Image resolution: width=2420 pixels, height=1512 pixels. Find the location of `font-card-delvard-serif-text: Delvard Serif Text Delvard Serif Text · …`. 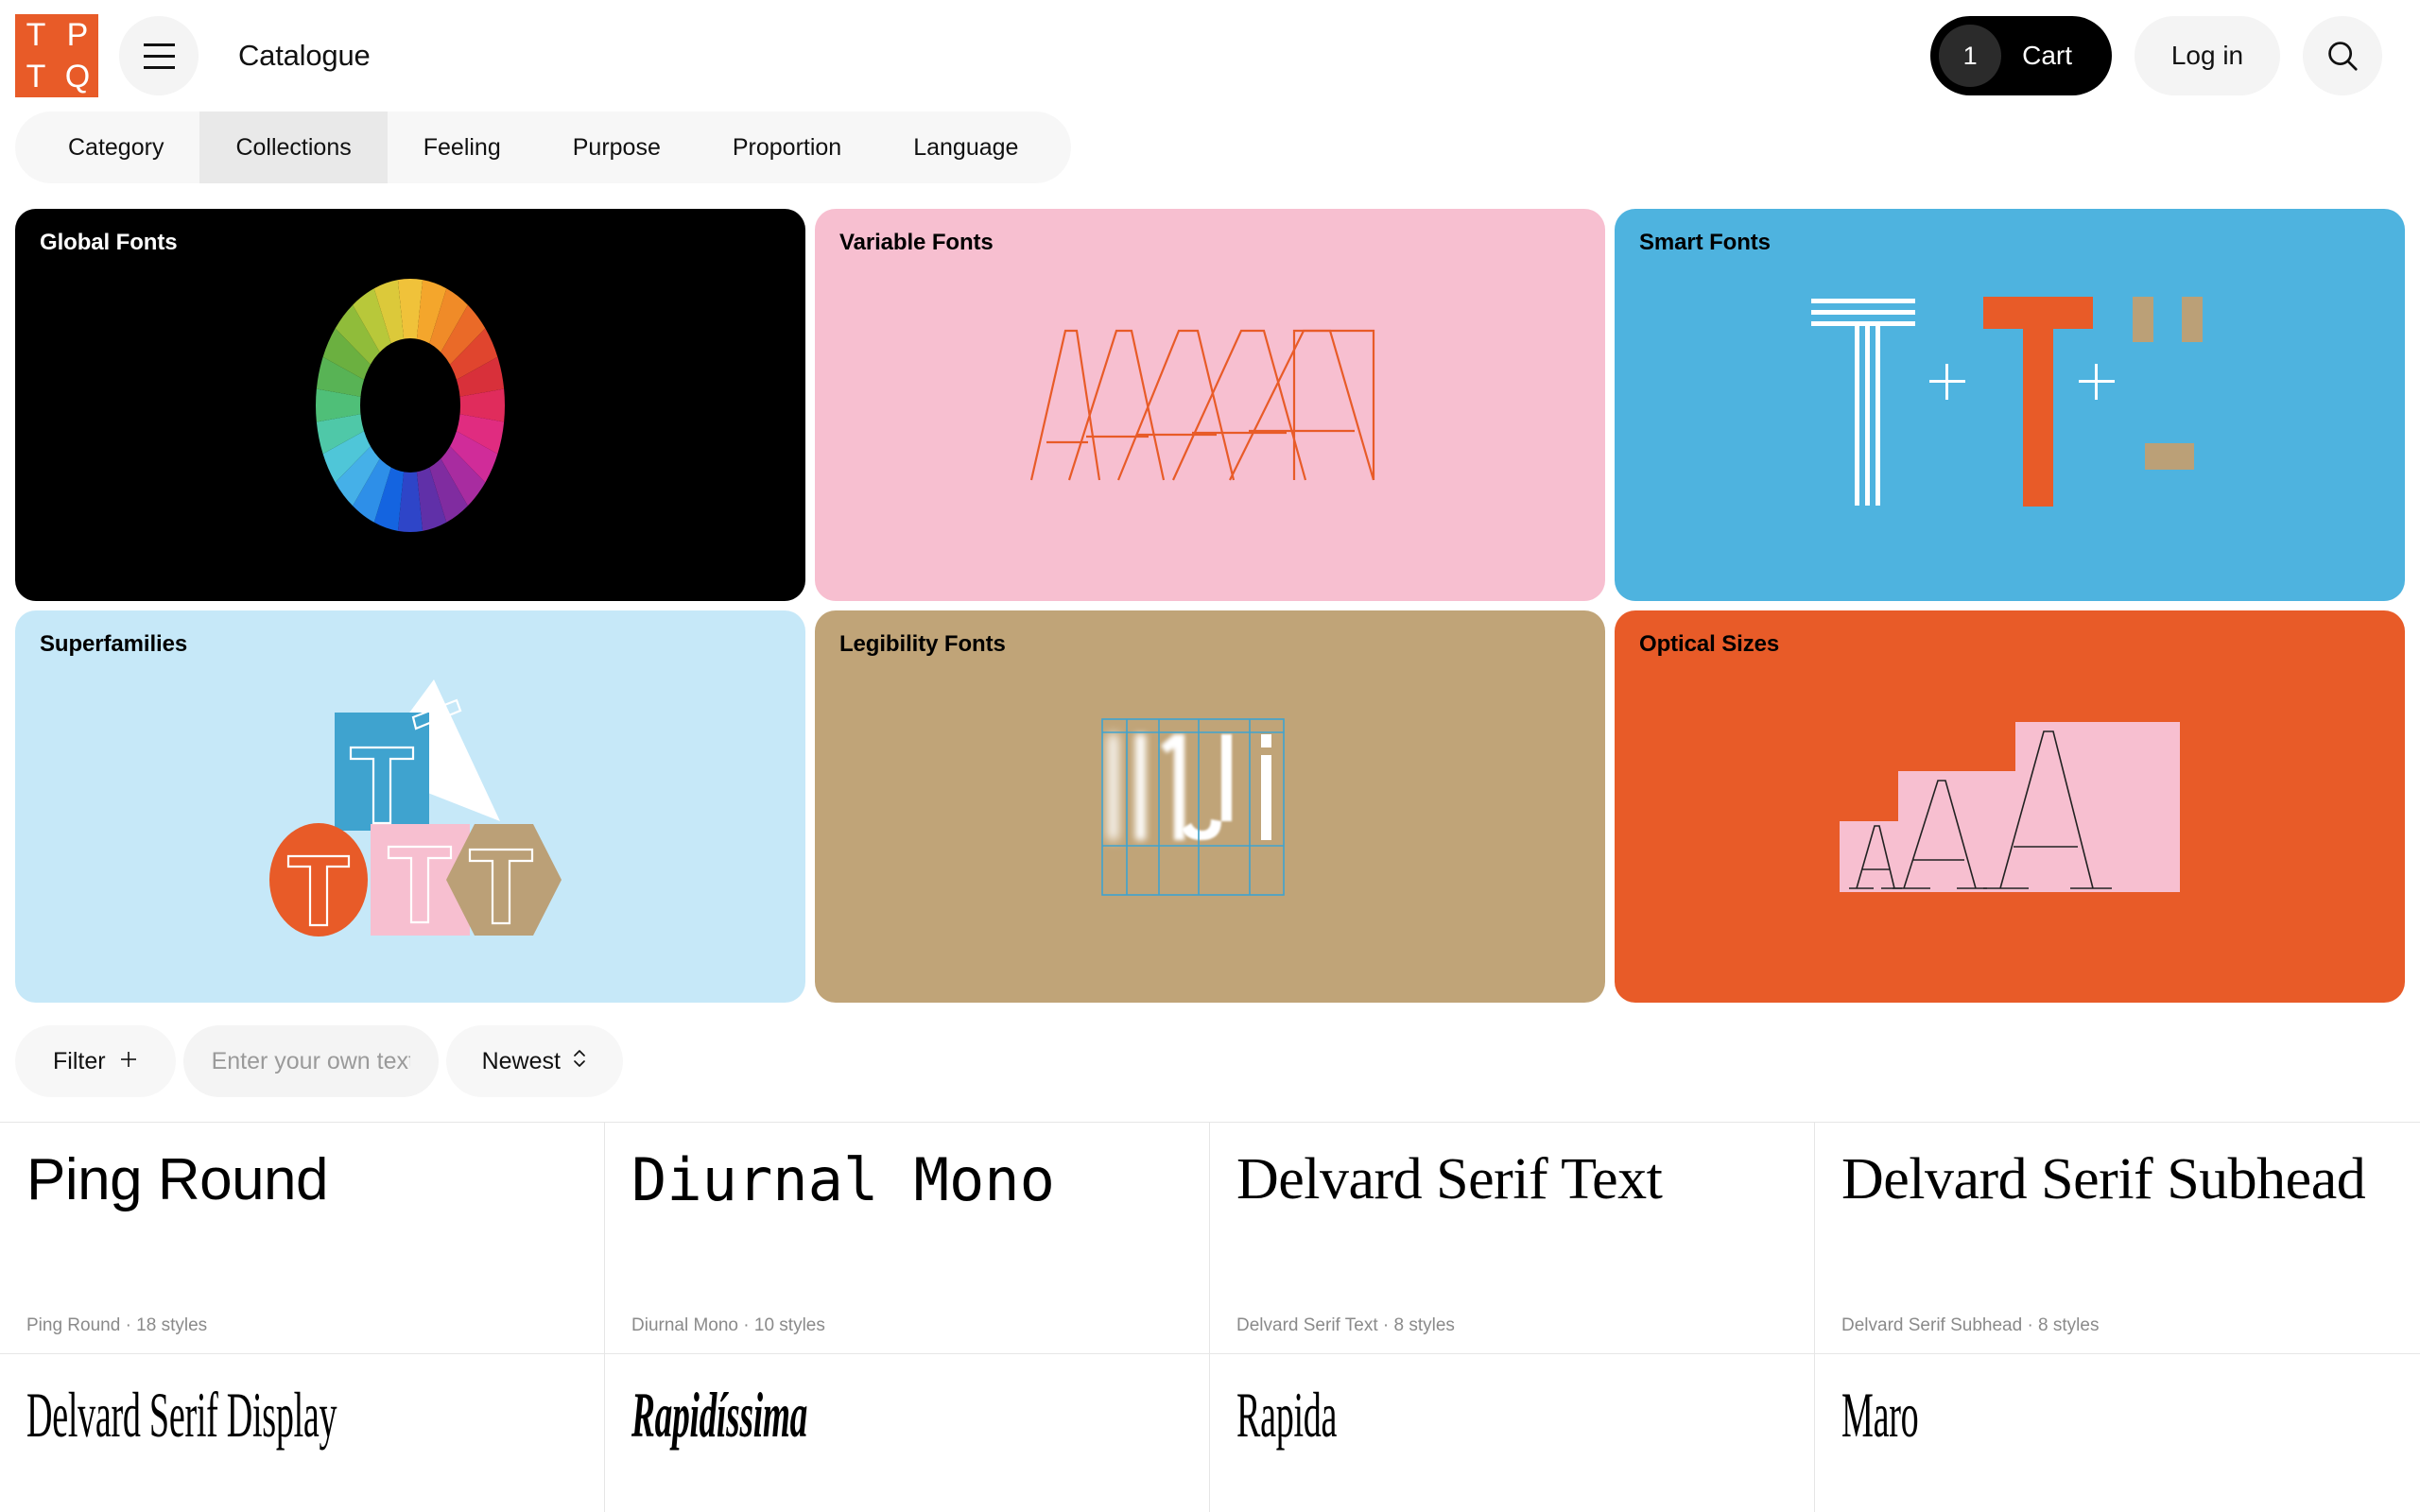

font-card-delvard-serif-text: Delvard Serif Text Delvard Serif Text · … is located at coordinates (1512, 1238).